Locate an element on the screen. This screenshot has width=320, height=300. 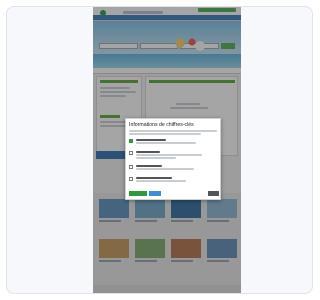
cookie-consent-modal: Informations de chiffres-clés is located at coordinates (173, 159).